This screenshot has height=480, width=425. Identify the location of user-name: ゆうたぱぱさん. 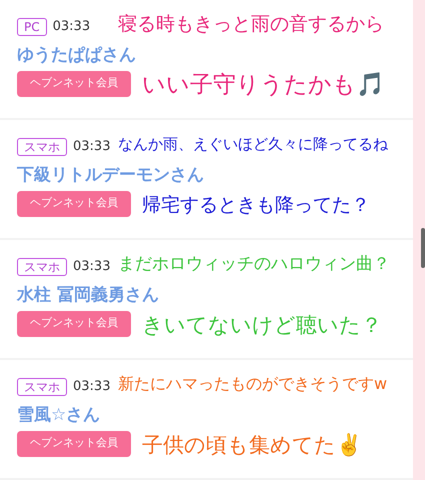
(77, 55).